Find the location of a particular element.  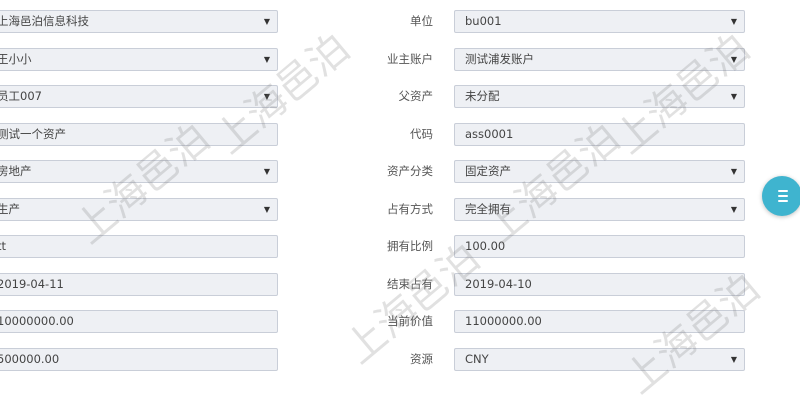

field-label: 资源 is located at coordinates (421, 358).